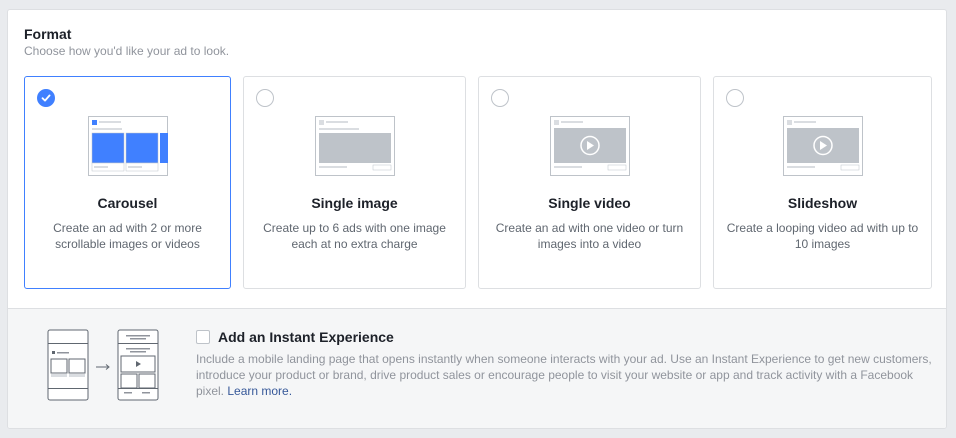  What do you see at coordinates (203, 337) in the screenshot?
I see `instant-experience-checkbox` at bounding box center [203, 337].